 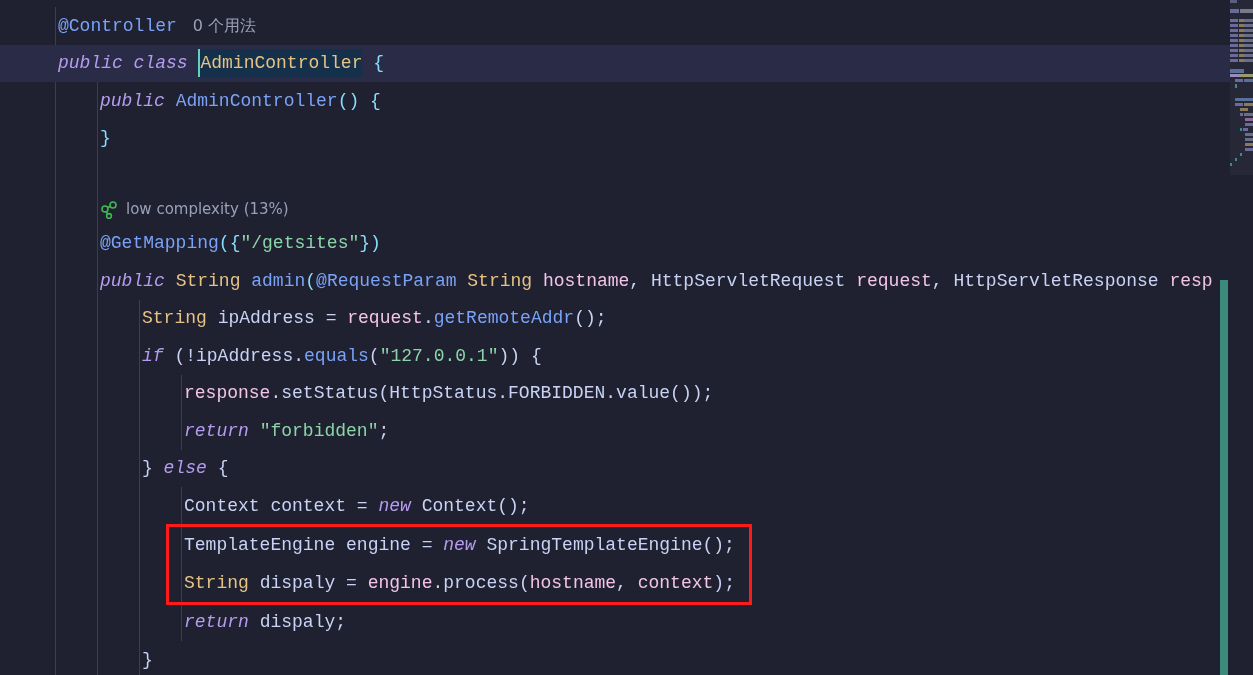 What do you see at coordinates (357, 506) in the screenshot?
I see `code-line: Context context = new Context();` at bounding box center [357, 506].